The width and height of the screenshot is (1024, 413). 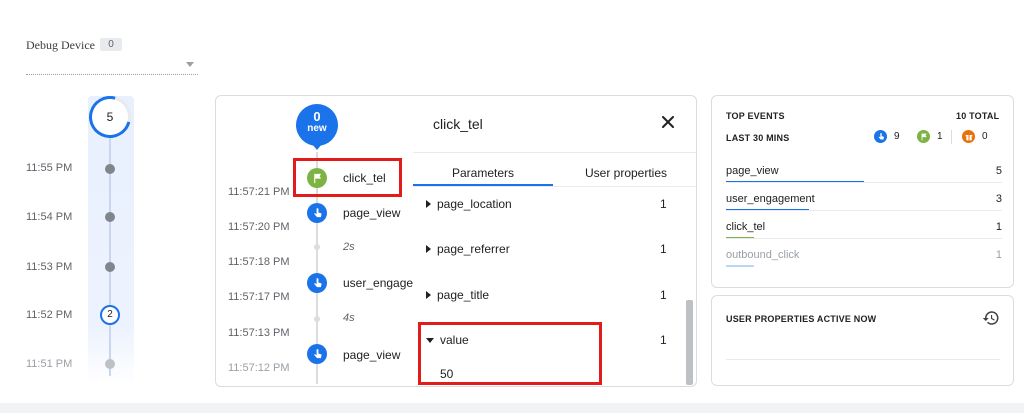 I want to click on param-row-page-title: page_title, so click(x=457, y=295).